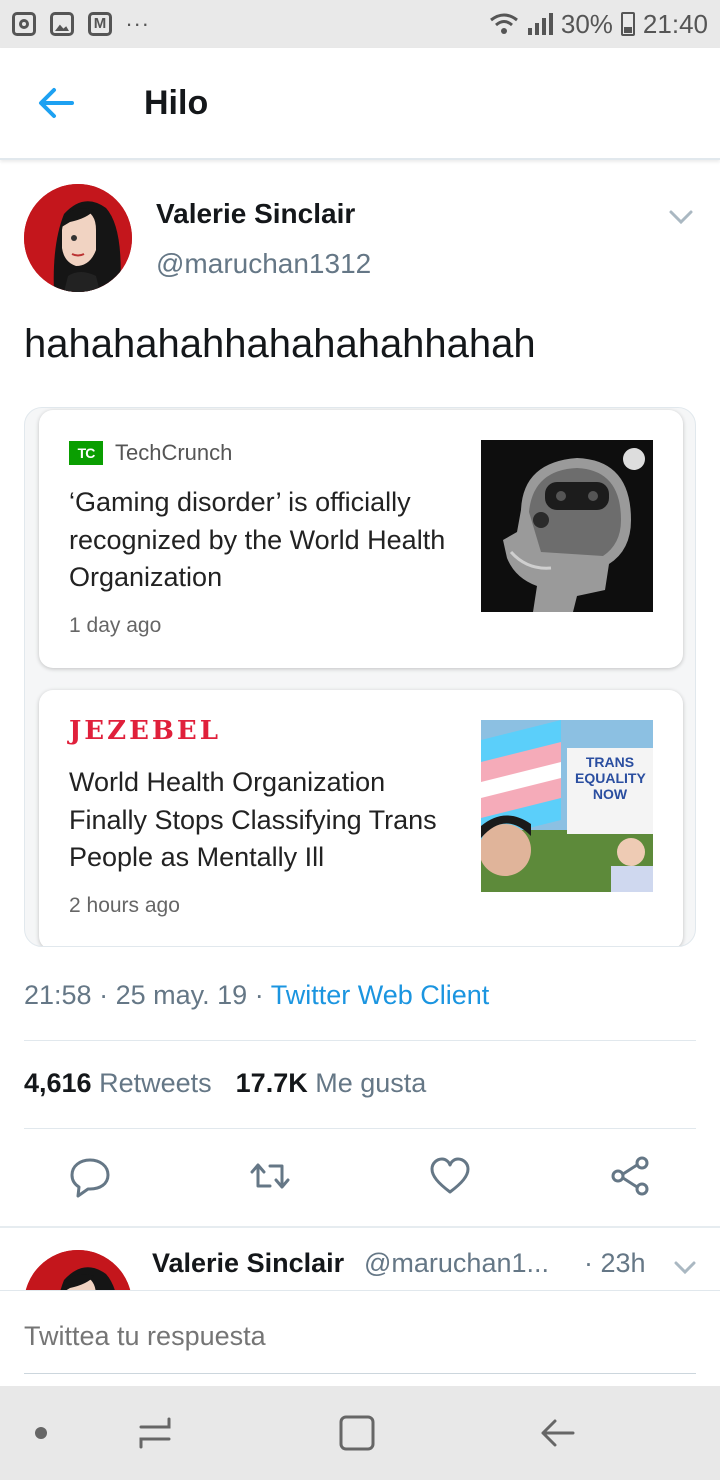 Image resolution: width=720 pixels, height=1480 pixels. Describe the element at coordinates (62, 24) in the screenshot. I see `gallery-icon` at that location.